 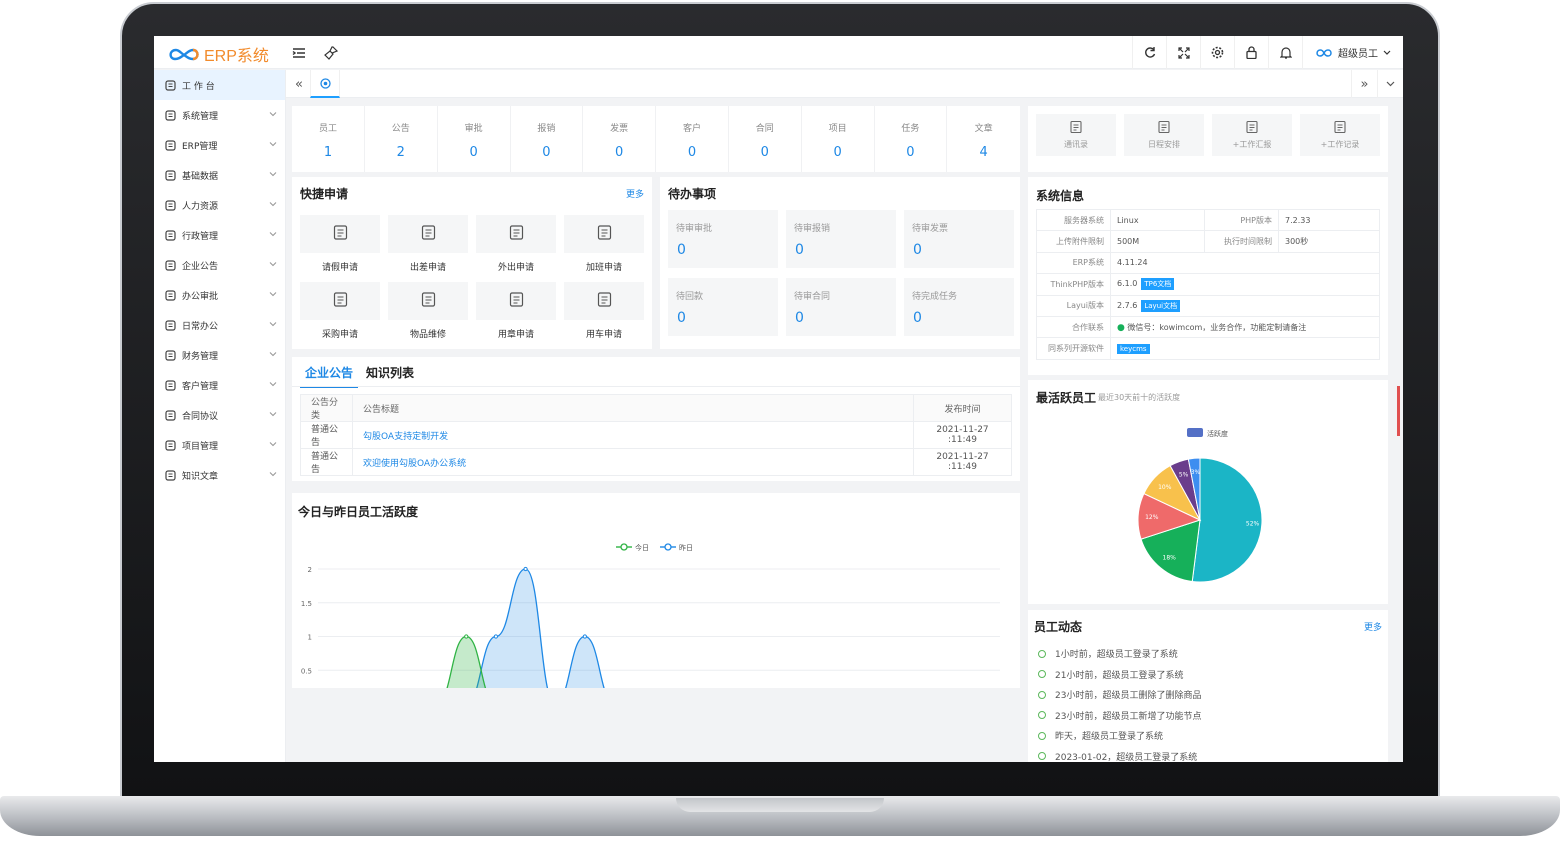 What do you see at coordinates (1285, 52) in the screenshot?
I see `bell-icon` at bounding box center [1285, 52].